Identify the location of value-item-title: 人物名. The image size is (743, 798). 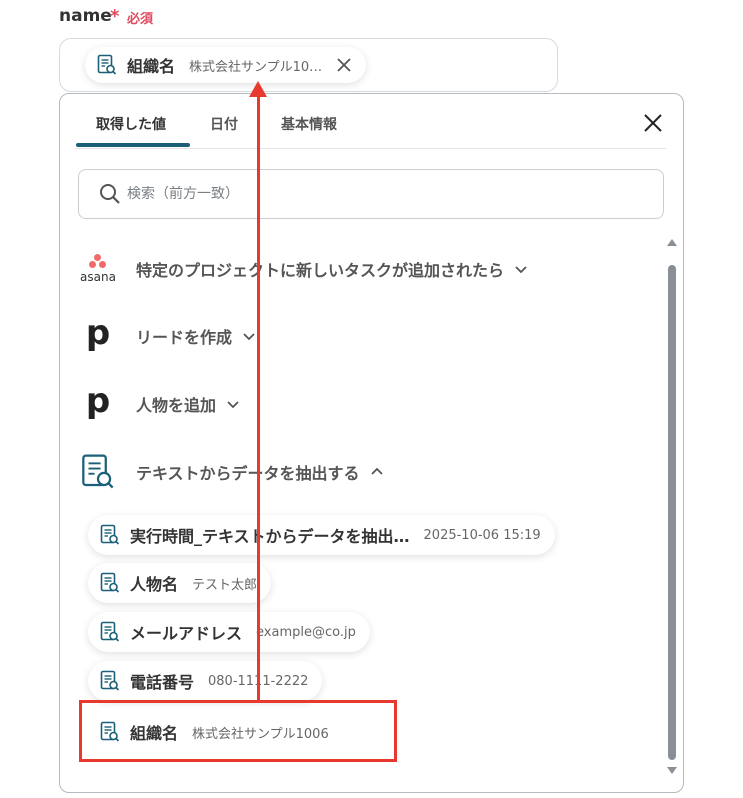
(154, 584).